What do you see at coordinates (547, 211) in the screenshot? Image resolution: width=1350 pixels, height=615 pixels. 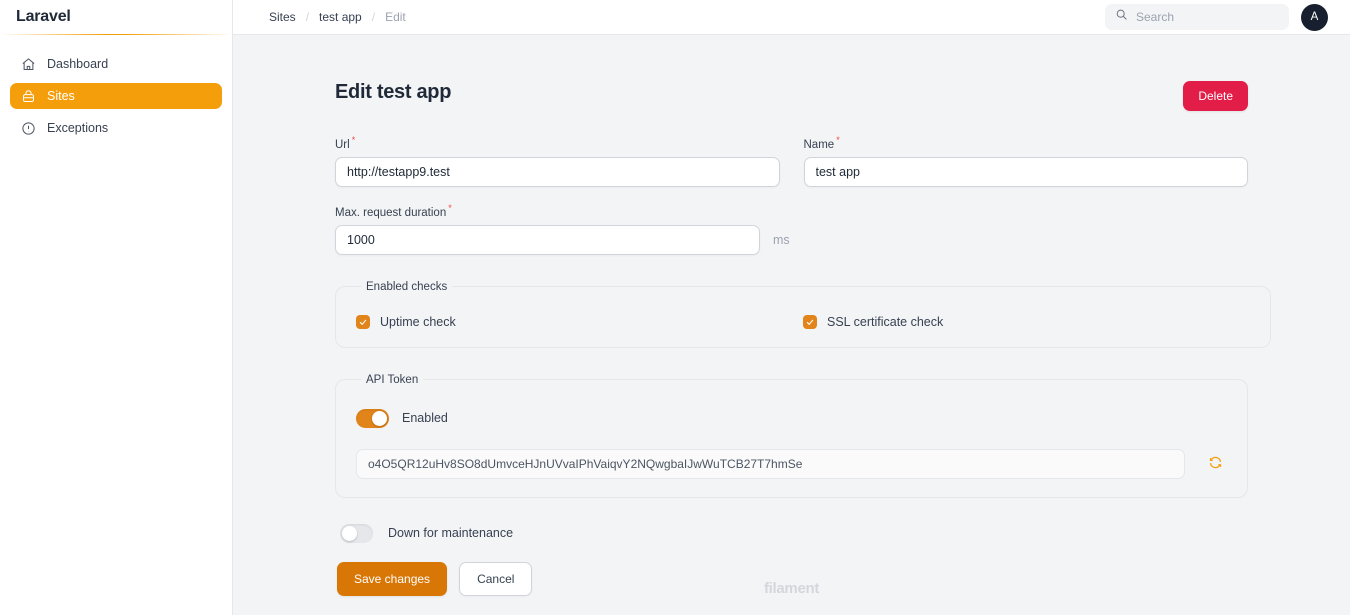 I see `max-request-duration-label: Max. request duration *` at bounding box center [547, 211].